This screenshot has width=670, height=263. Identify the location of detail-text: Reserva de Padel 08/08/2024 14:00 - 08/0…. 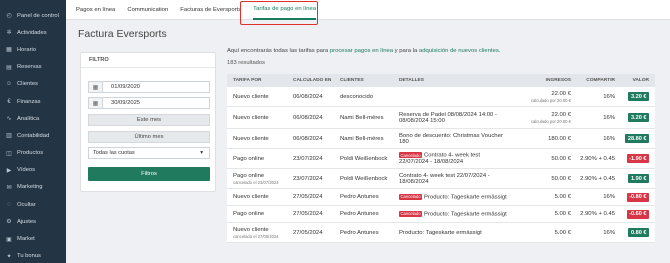
(448, 117).